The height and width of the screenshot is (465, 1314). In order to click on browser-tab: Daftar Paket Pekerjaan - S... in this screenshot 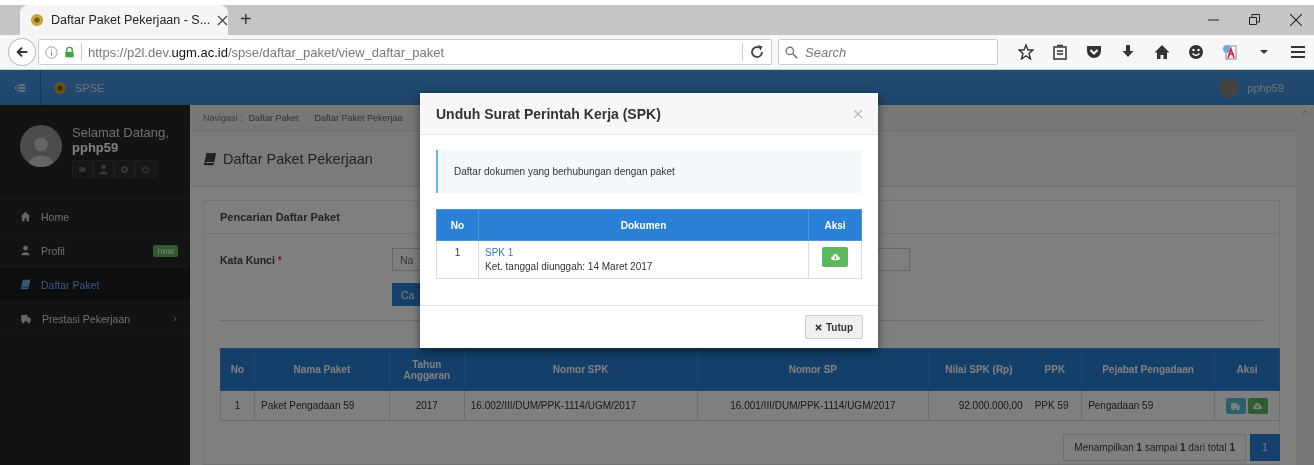, I will do `click(124, 20)`.